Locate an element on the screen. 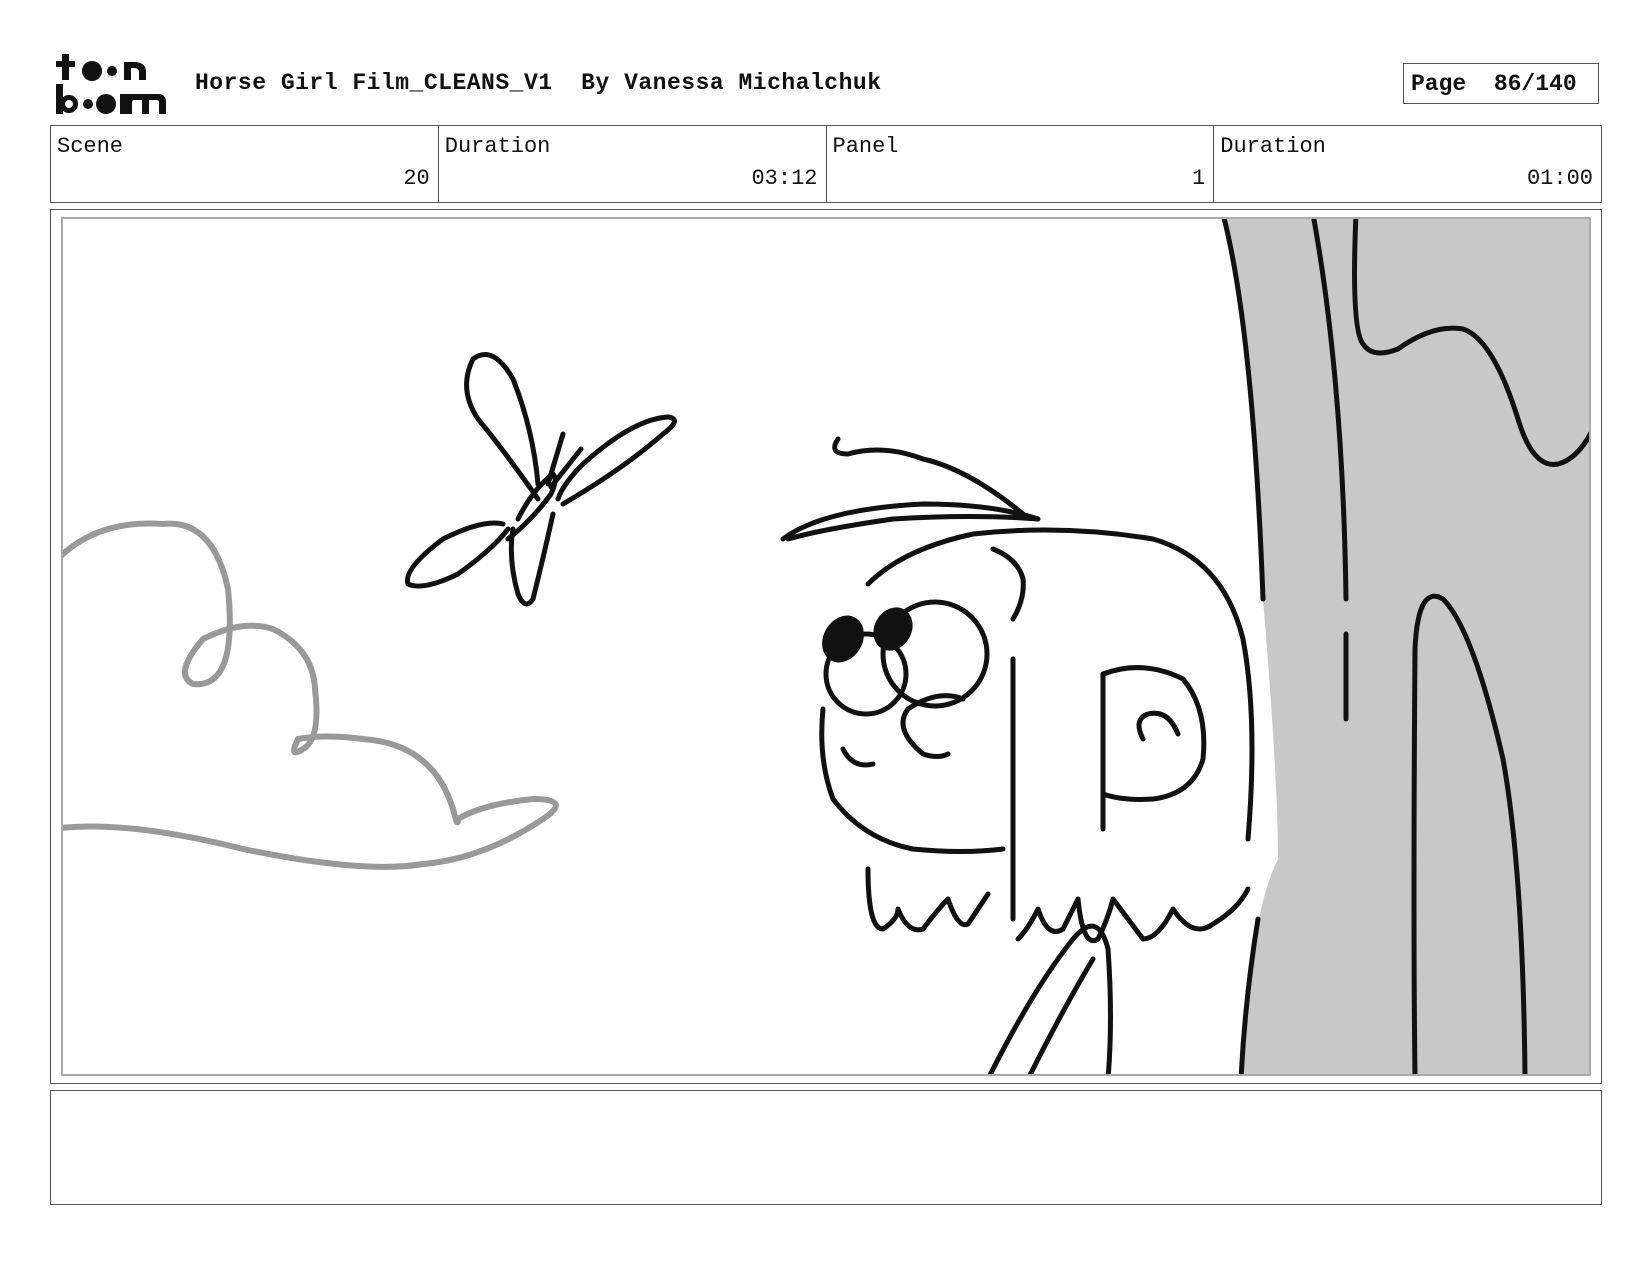 Image resolution: width=1650 pixels, height=1275 pixels. character-arm is located at coordinates (1050, 998).